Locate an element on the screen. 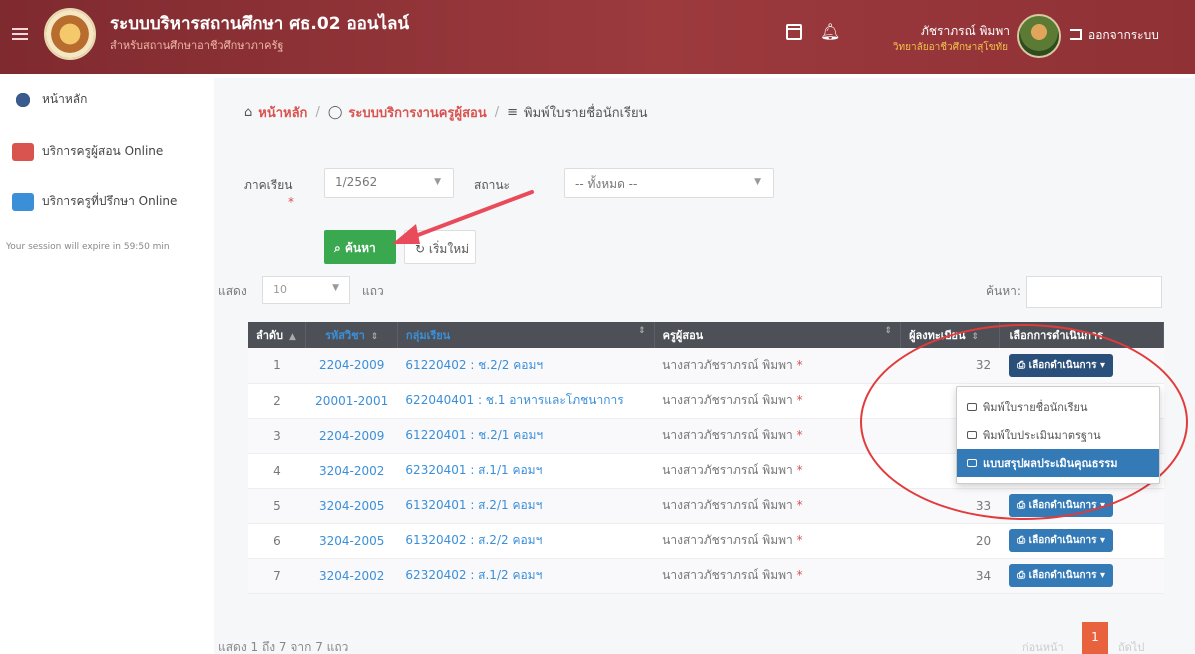 The image size is (1195, 654). breadcrumb-current: พิมพ์ใบรายชื่อนักเรียน is located at coordinates (586, 113).